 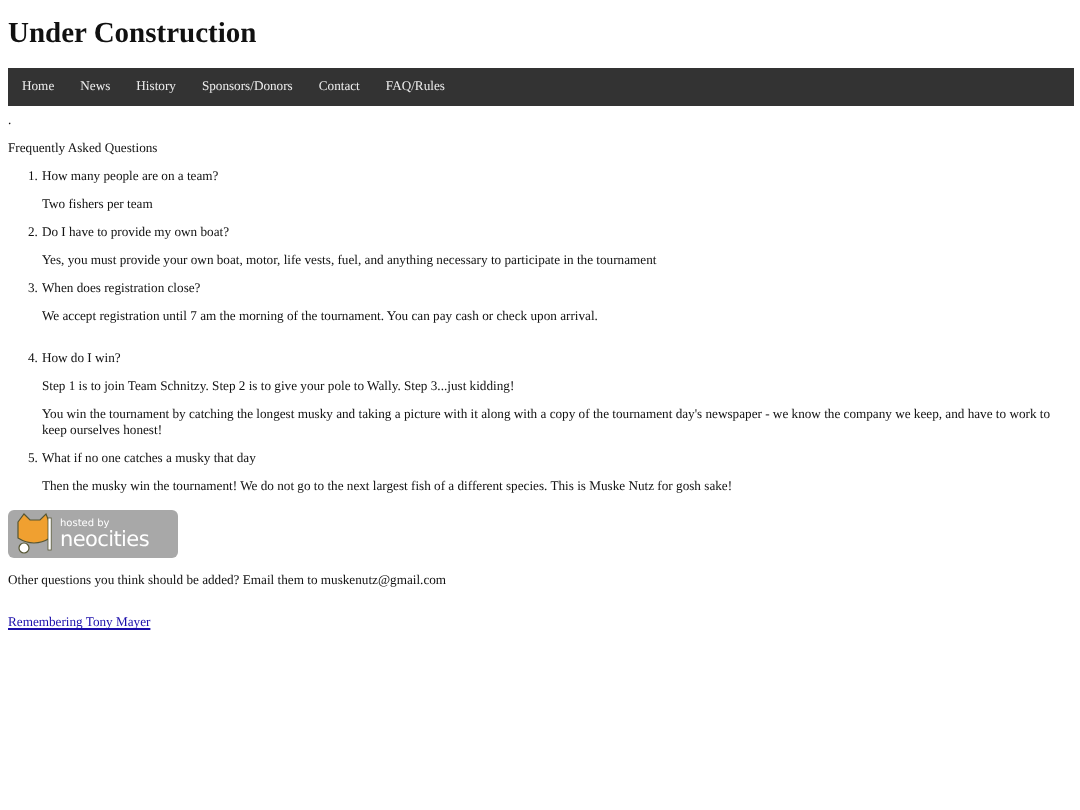 What do you see at coordinates (133, 35) in the screenshot?
I see `page-title: Under Construction` at bounding box center [133, 35].